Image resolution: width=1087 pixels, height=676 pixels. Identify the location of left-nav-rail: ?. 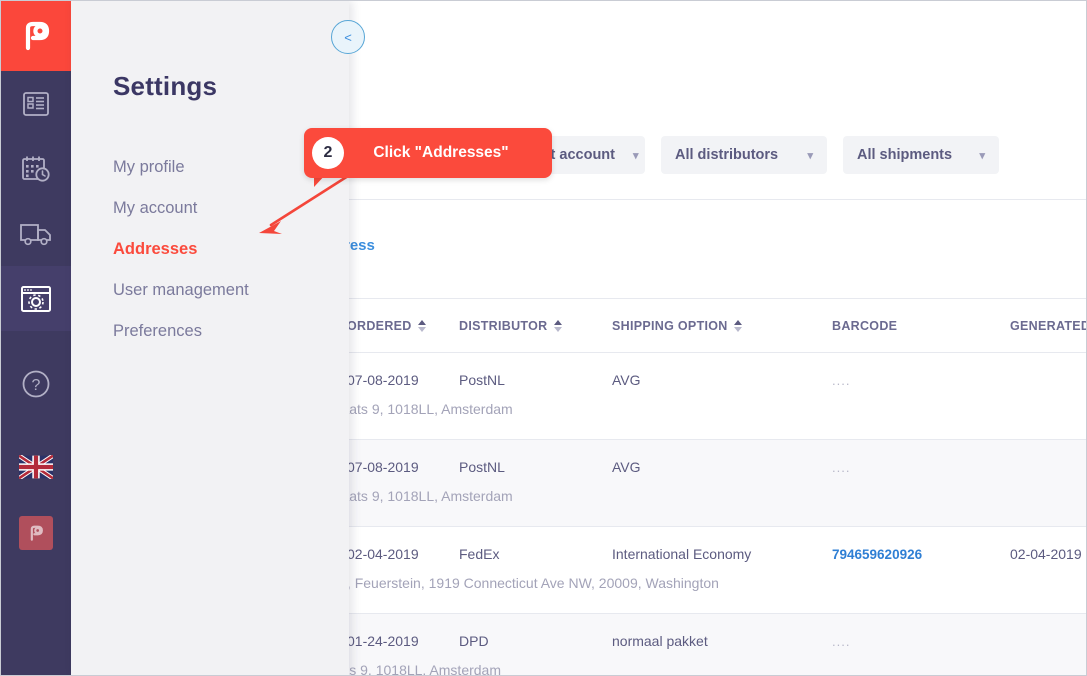
(36, 338).